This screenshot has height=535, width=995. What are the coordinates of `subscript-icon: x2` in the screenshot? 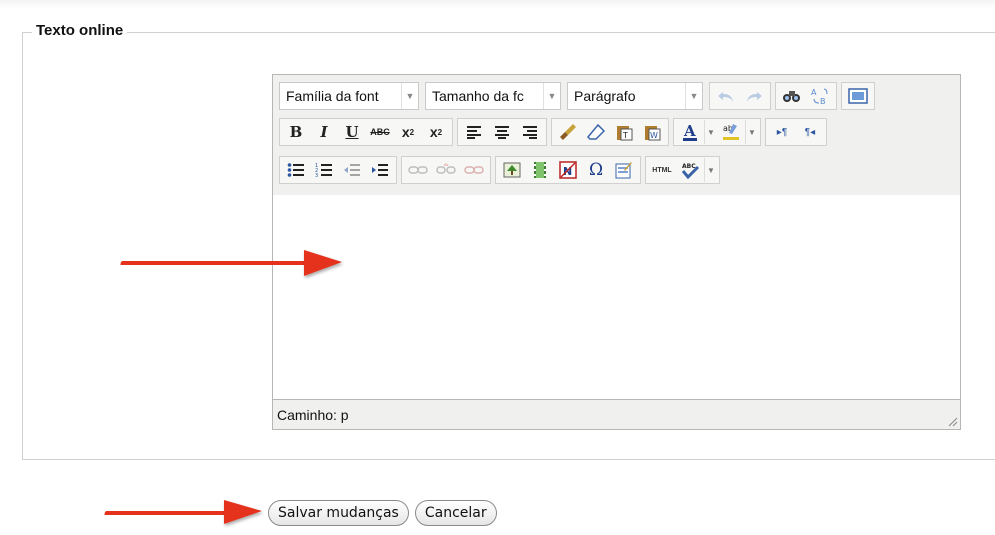 It's located at (408, 132).